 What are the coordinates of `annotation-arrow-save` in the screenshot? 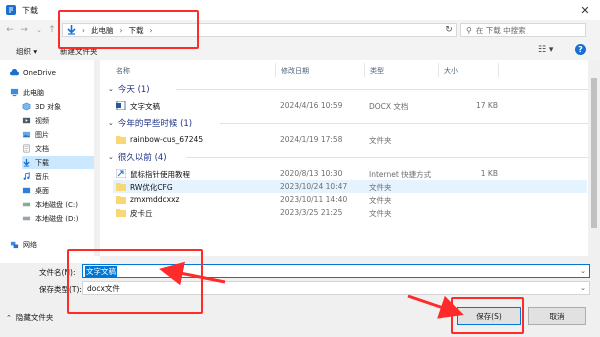 It's located at (435, 306).